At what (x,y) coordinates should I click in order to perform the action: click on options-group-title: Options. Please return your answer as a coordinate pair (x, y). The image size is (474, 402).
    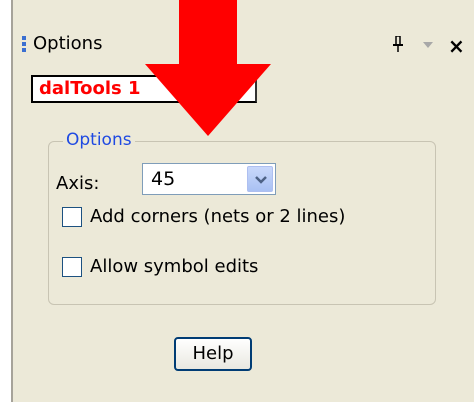
    Looking at the image, I should click on (99, 140).